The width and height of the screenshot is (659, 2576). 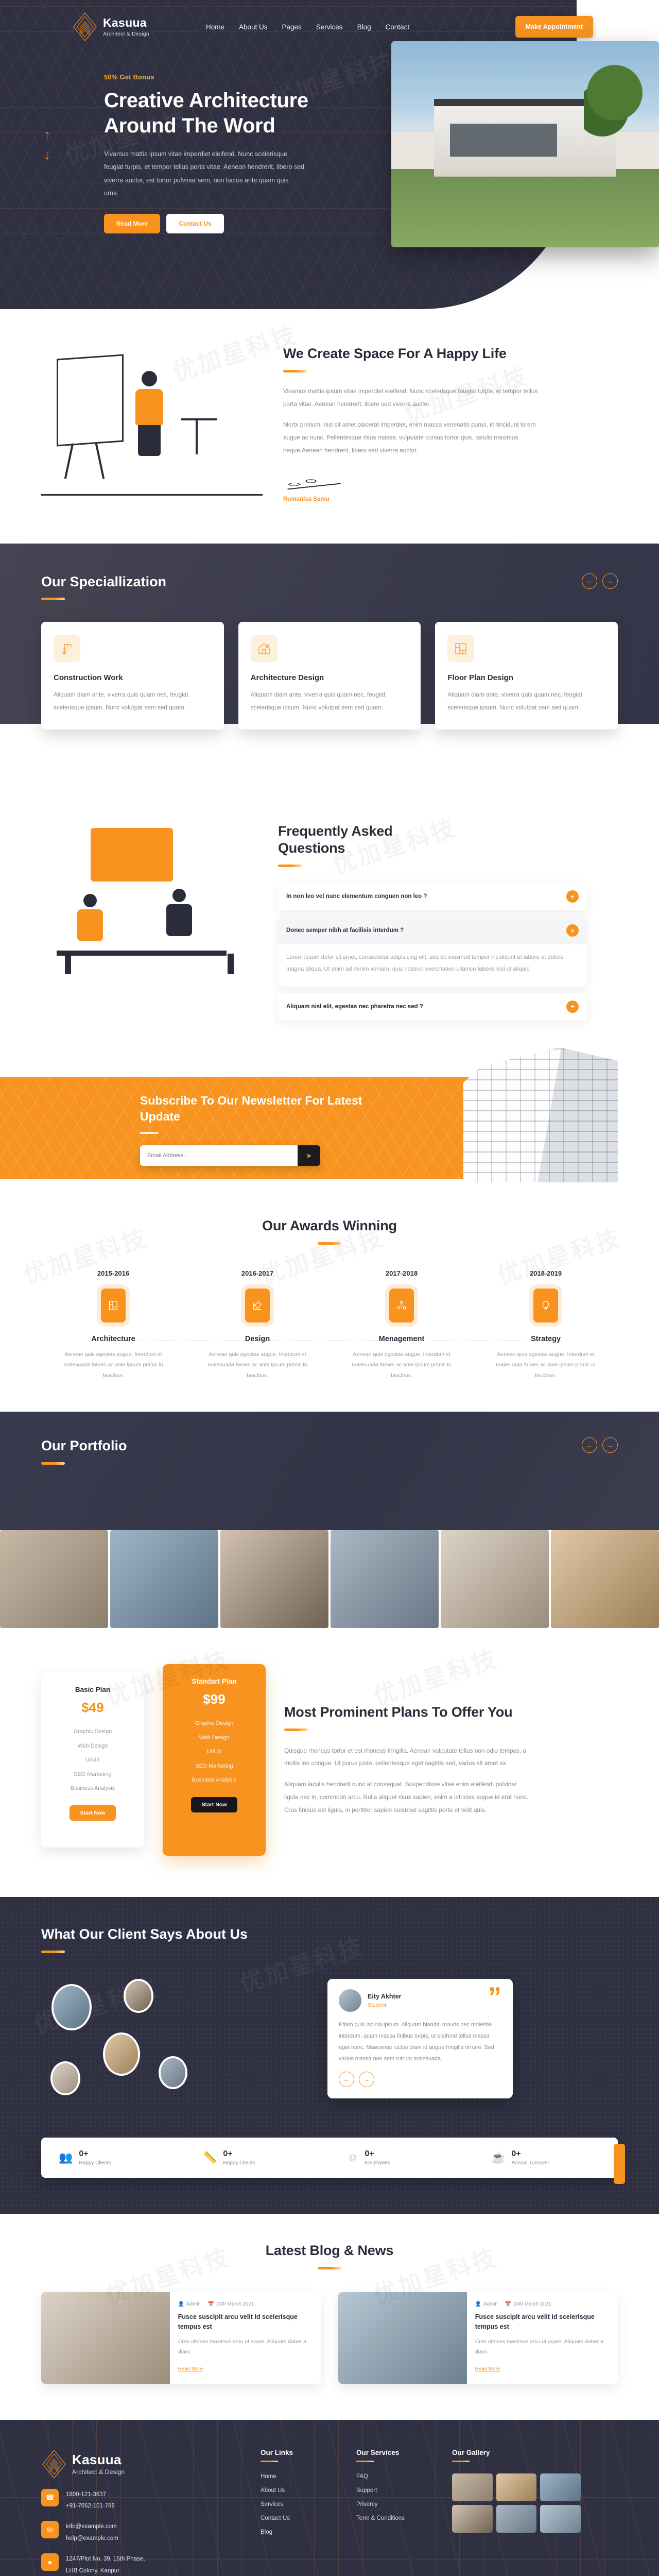 I want to click on footer-link-home: Home, so click(x=302, y=2476).